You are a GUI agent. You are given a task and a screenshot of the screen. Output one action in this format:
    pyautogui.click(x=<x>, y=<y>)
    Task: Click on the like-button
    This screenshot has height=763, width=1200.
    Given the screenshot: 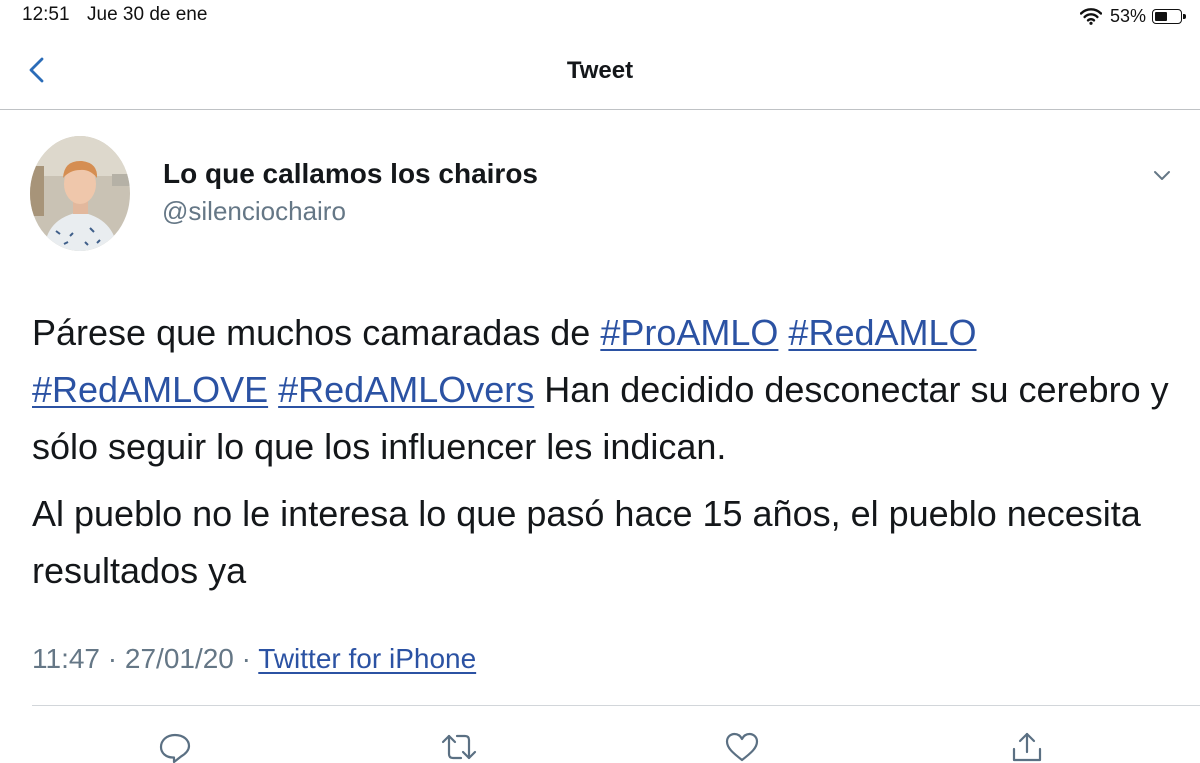 What is the action you would take?
    pyautogui.click(x=742, y=747)
    